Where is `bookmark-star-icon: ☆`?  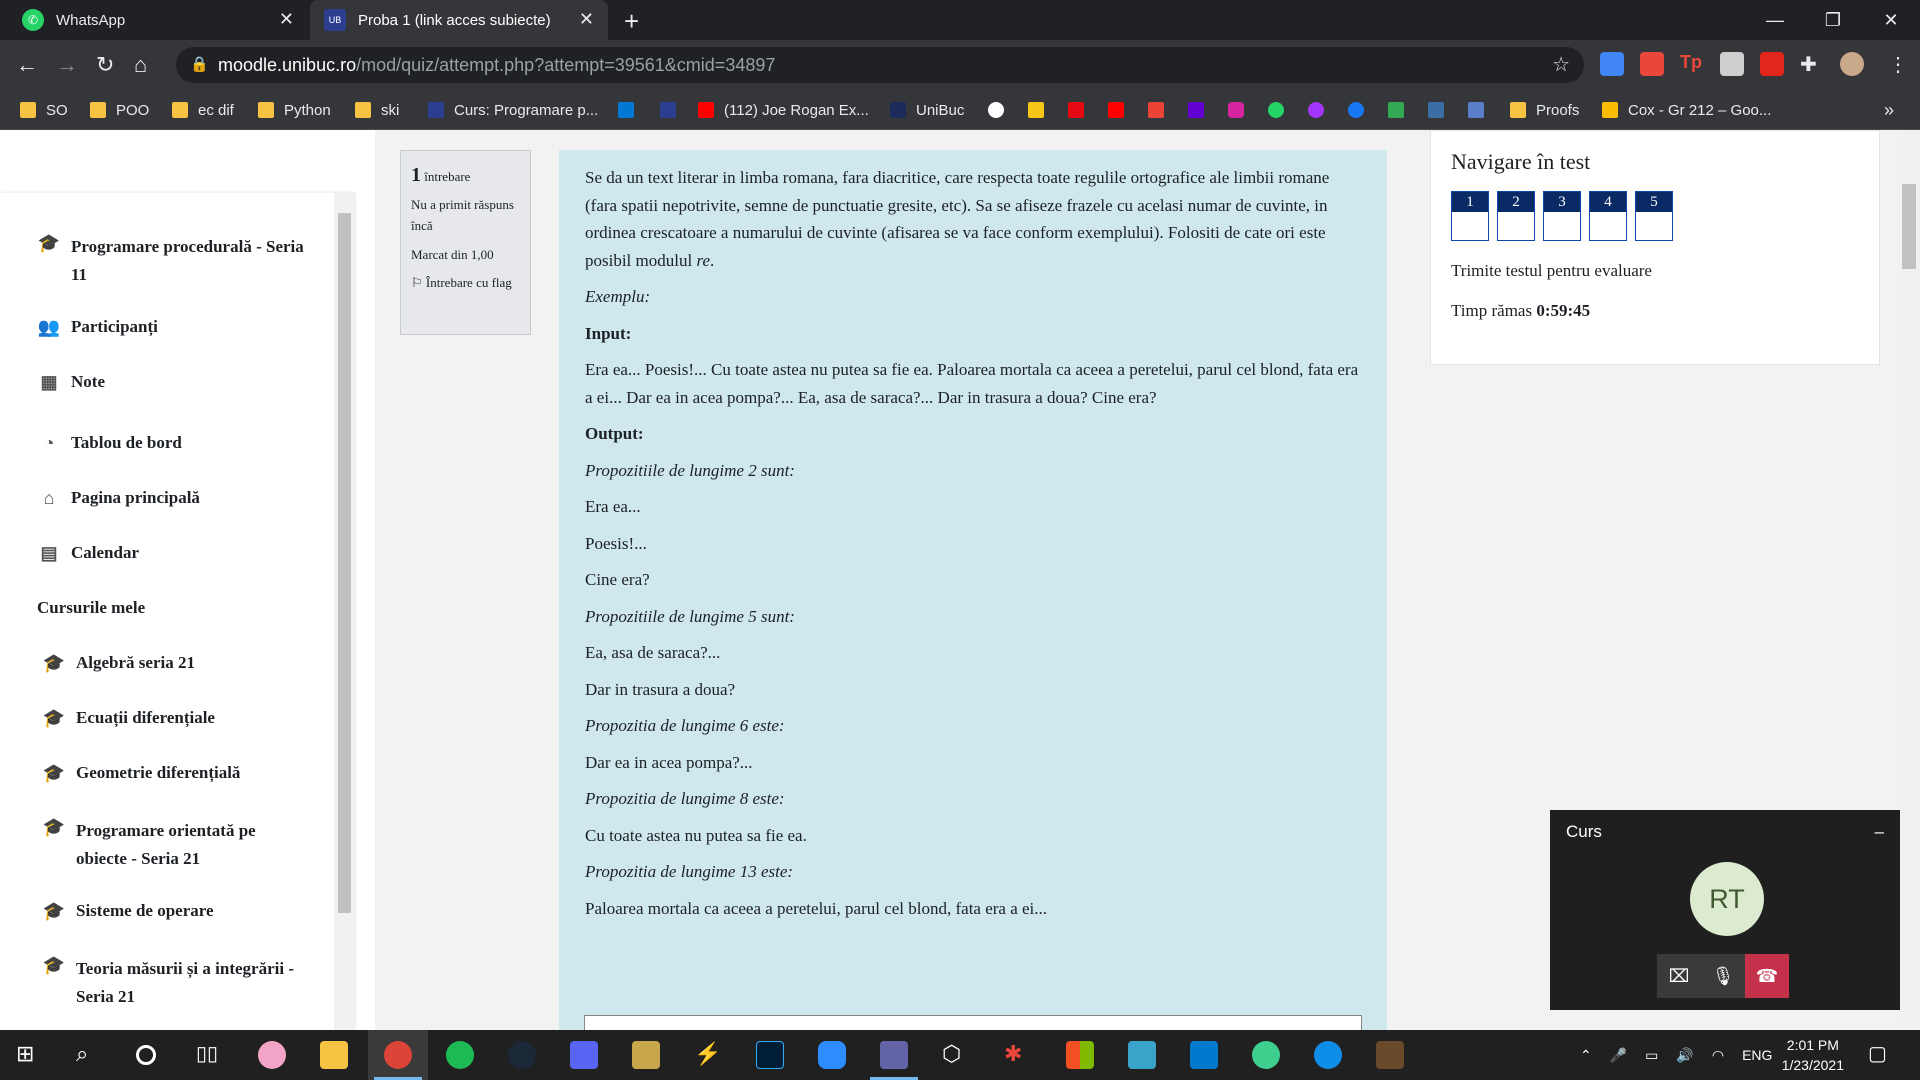 bookmark-star-icon: ☆ is located at coordinates (1561, 64).